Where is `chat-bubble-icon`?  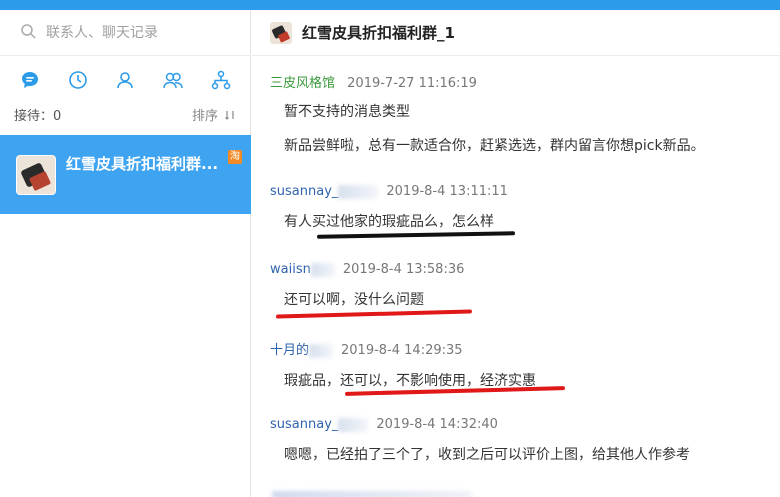 chat-bubble-icon is located at coordinates (29, 80).